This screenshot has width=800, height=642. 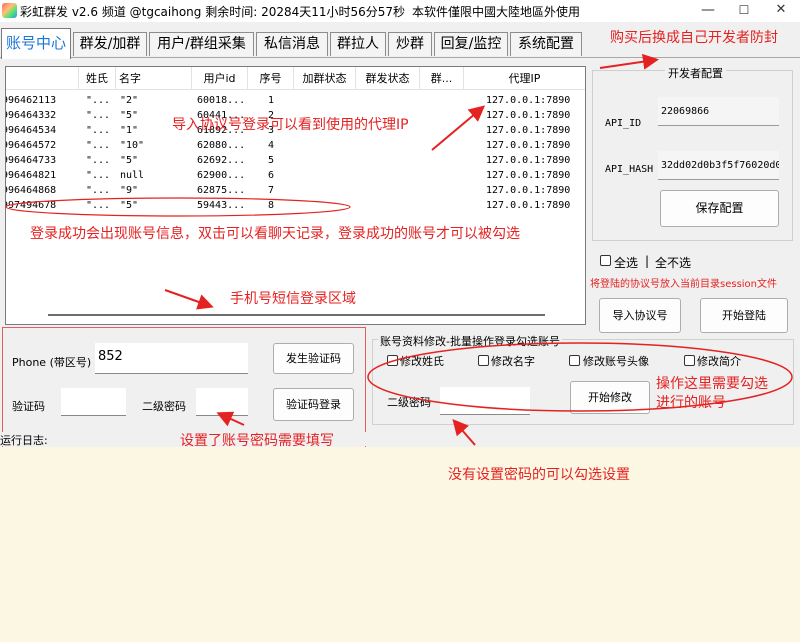 What do you see at coordinates (292, 44) in the screenshot?
I see `tab-private-message: 私信消息` at bounding box center [292, 44].